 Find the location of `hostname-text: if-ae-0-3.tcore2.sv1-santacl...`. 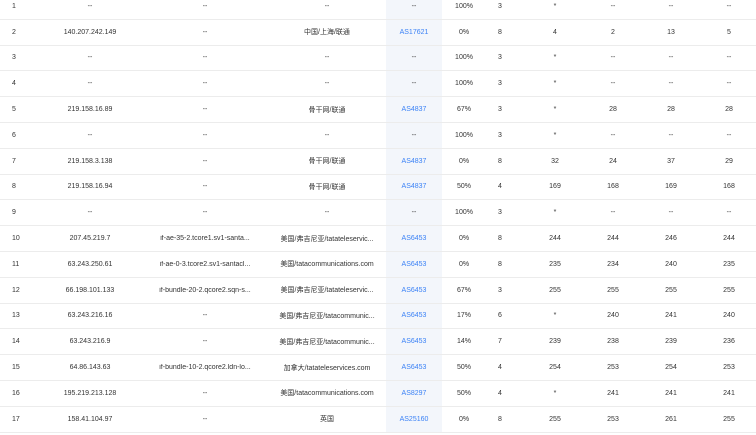

hostname-text: if-ae-0-3.tcore2.sv1-santacl... is located at coordinates (205, 264).